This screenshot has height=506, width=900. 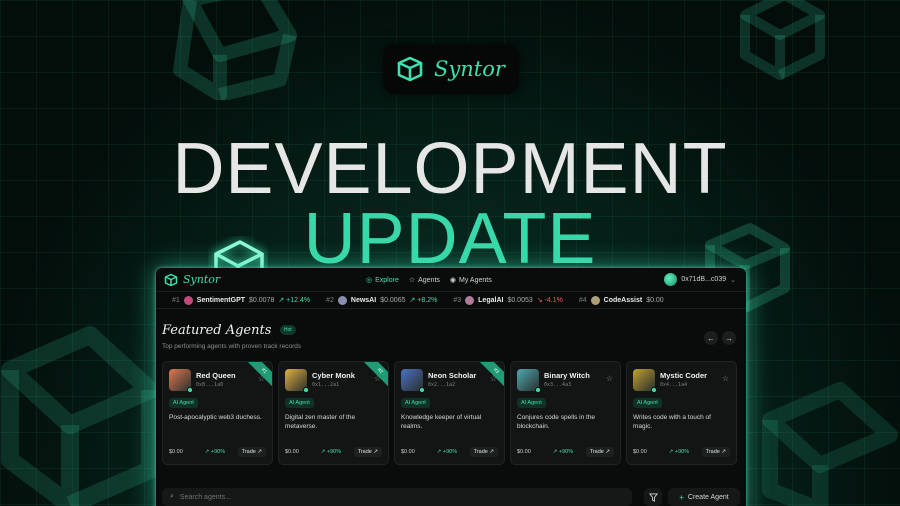 What do you see at coordinates (684, 375) in the screenshot?
I see `agent-name: Mystic Coder` at bounding box center [684, 375].